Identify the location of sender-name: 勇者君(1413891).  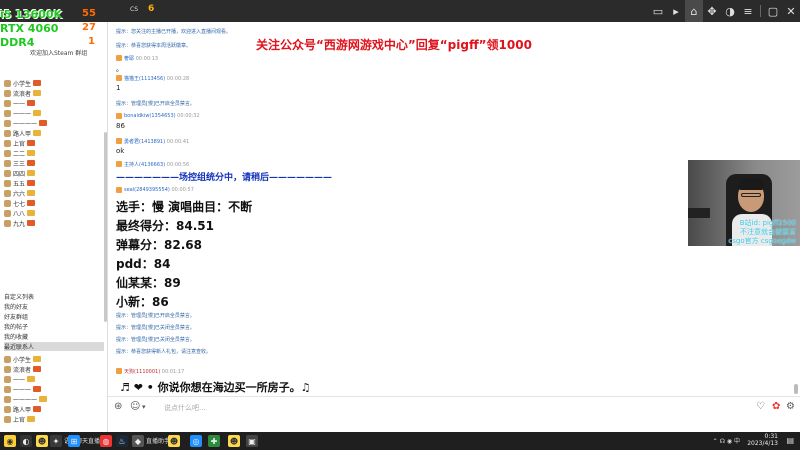
(144, 142).